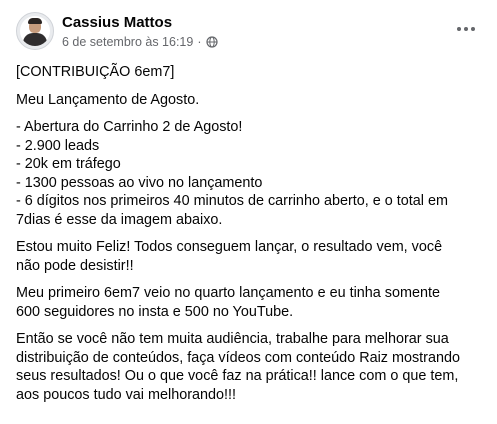 The height and width of the screenshot is (424, 497). Describe the element at coordinates (251, 72) in the screenshot. I see `post-paragraph: [CONTRIBUIÇÃO 6em7]` at that location.